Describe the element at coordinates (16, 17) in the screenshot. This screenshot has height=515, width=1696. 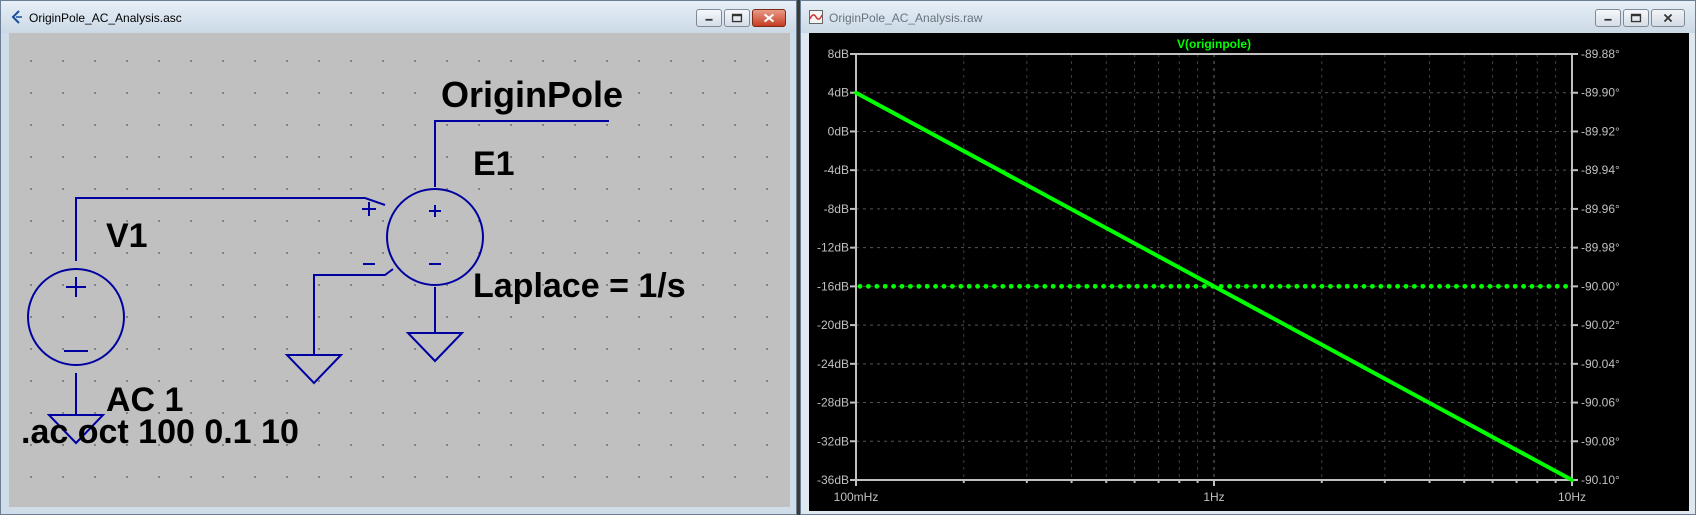
I see `ltspice-schematic-icon` at that location.